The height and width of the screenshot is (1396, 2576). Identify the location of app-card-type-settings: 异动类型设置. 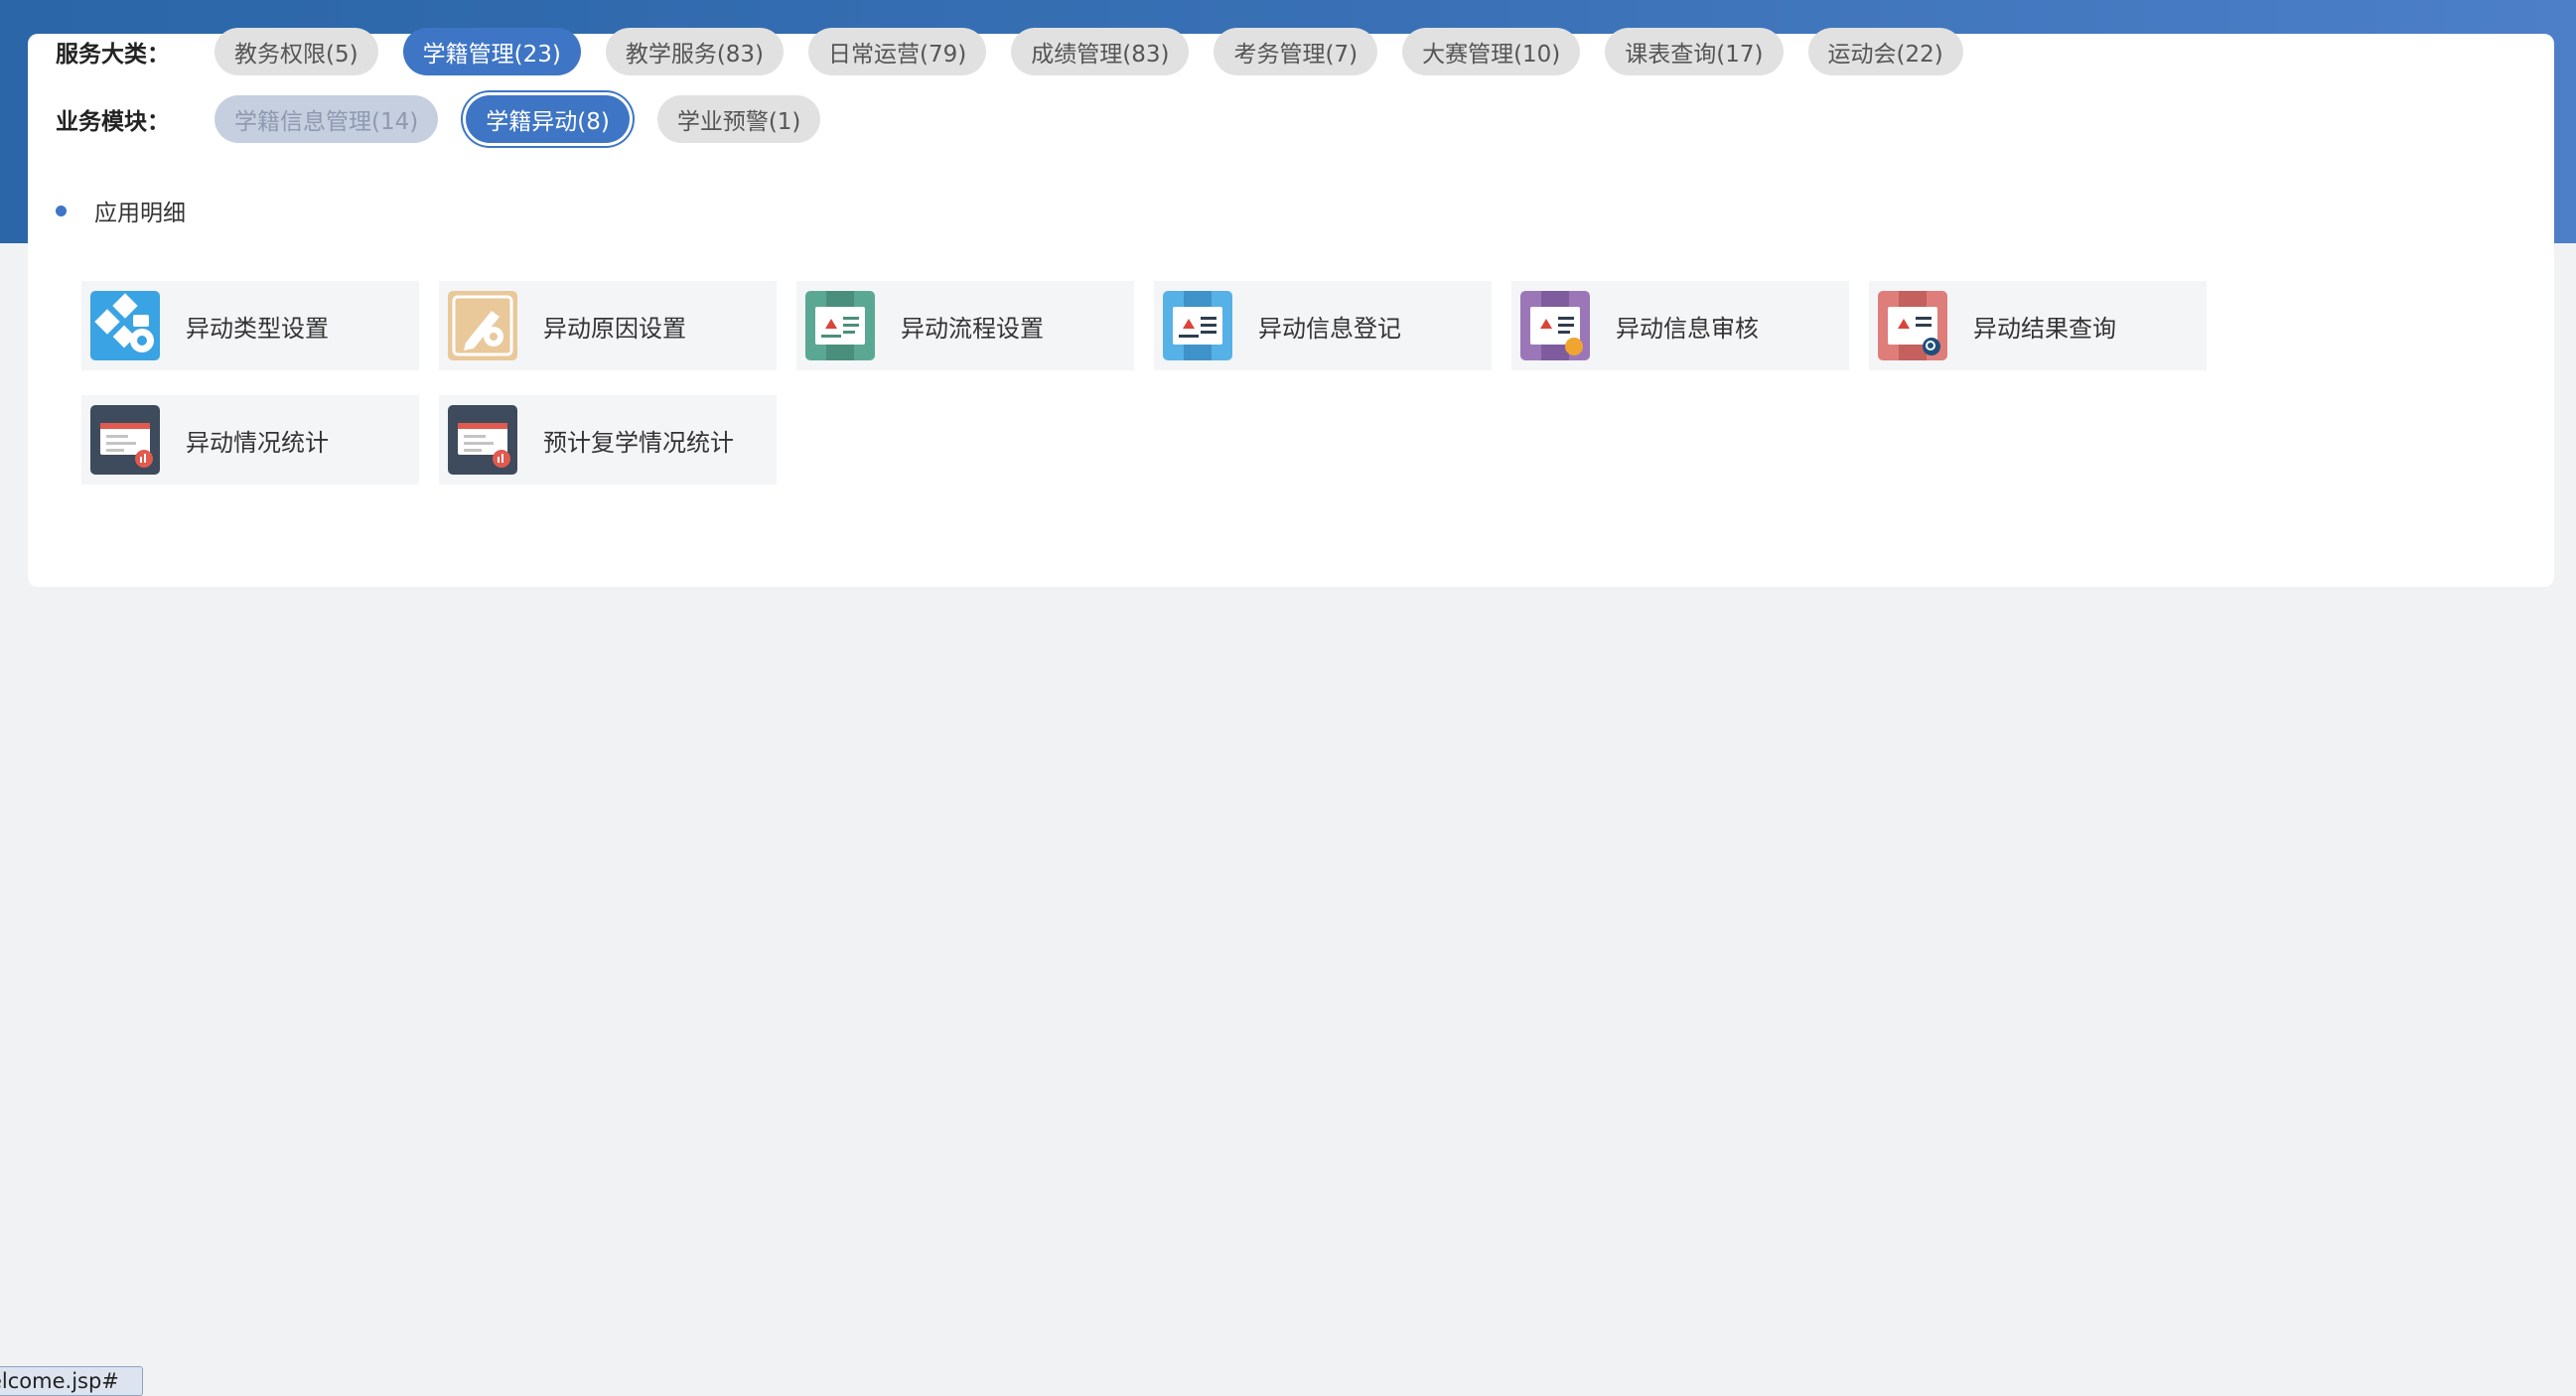
(250, 326).